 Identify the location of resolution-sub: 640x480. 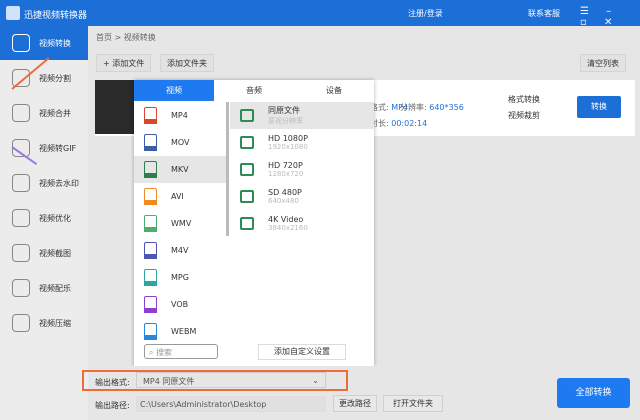
(283, 201).